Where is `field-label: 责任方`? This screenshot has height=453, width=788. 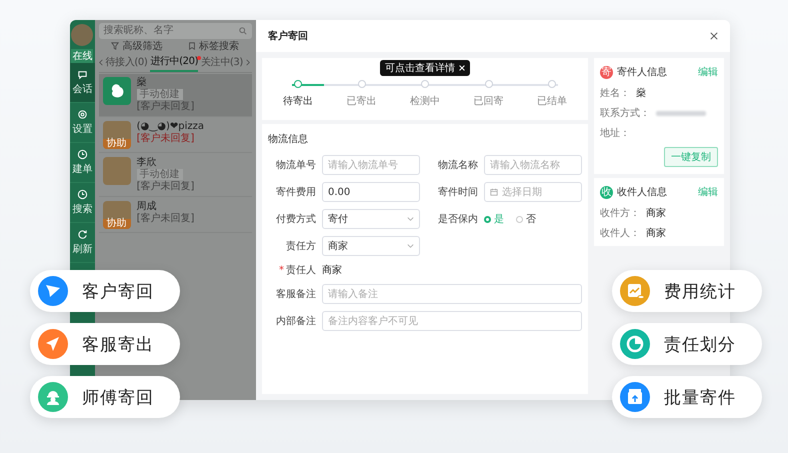
field-label: 责任方 is located at coordinates (300, 246).